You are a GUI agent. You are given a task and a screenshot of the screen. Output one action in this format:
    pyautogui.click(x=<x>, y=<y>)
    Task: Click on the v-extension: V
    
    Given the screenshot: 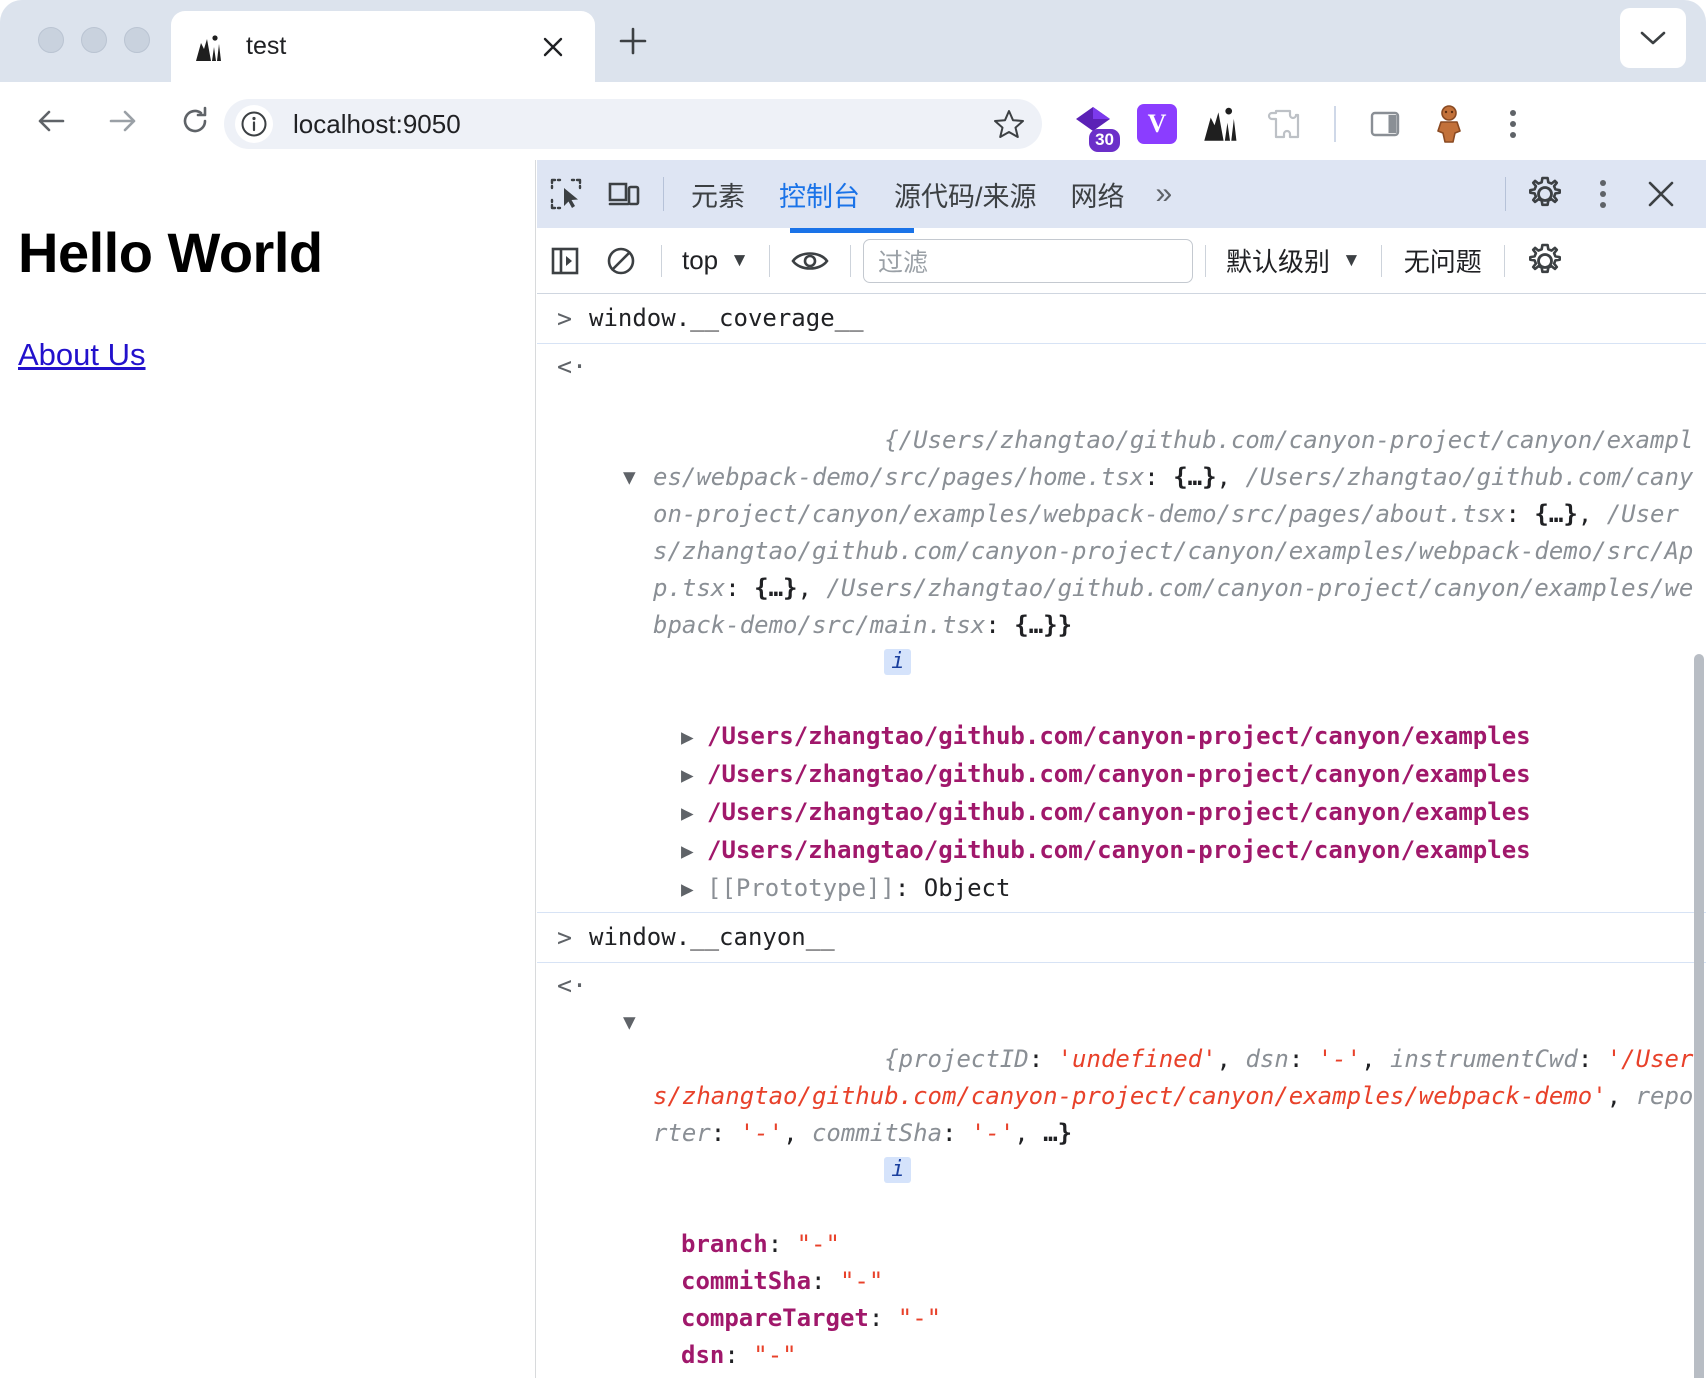 What is the action you would take?
    pyautogui.click(x=1157, y=124)
    